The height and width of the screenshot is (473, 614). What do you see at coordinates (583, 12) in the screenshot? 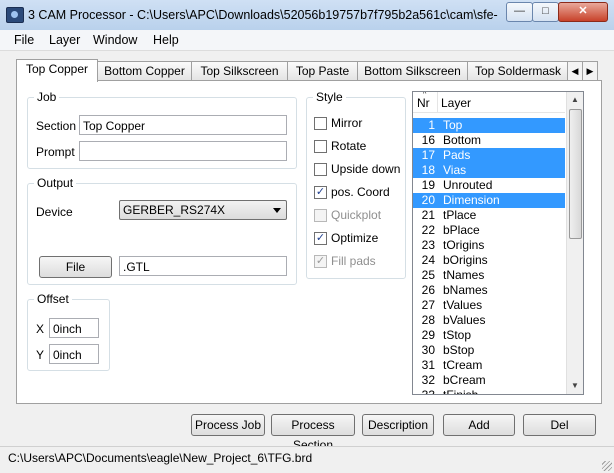
I see `close-button: ✕` at bounding box center [583, 12].